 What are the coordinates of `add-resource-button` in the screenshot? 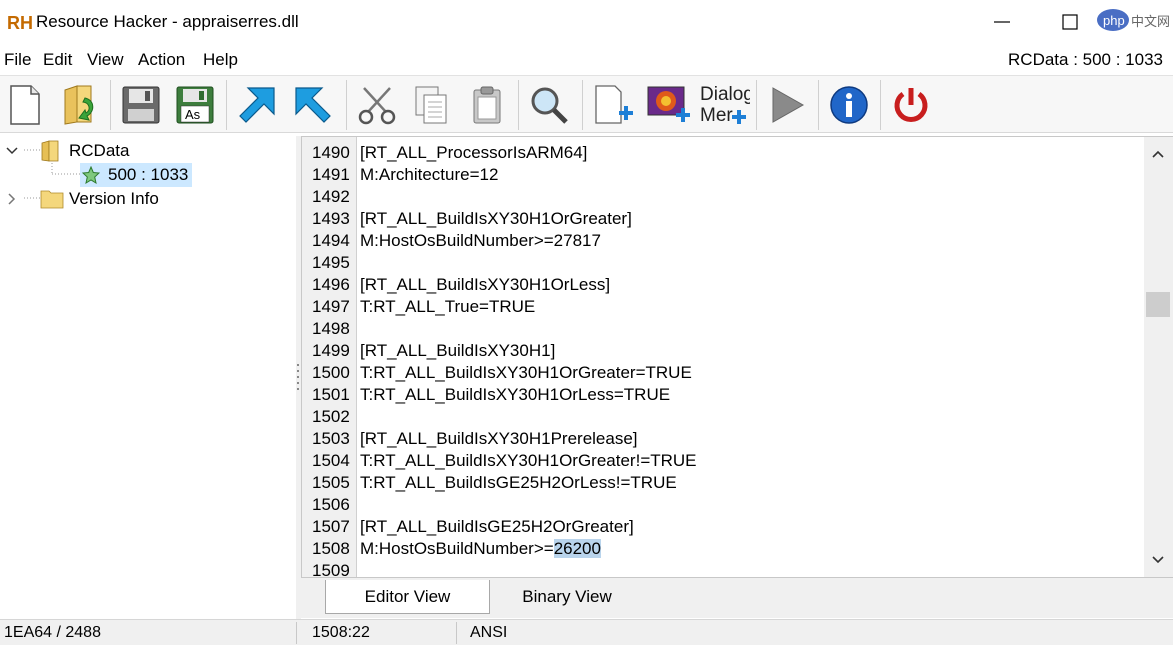 It's located at (613, 105).